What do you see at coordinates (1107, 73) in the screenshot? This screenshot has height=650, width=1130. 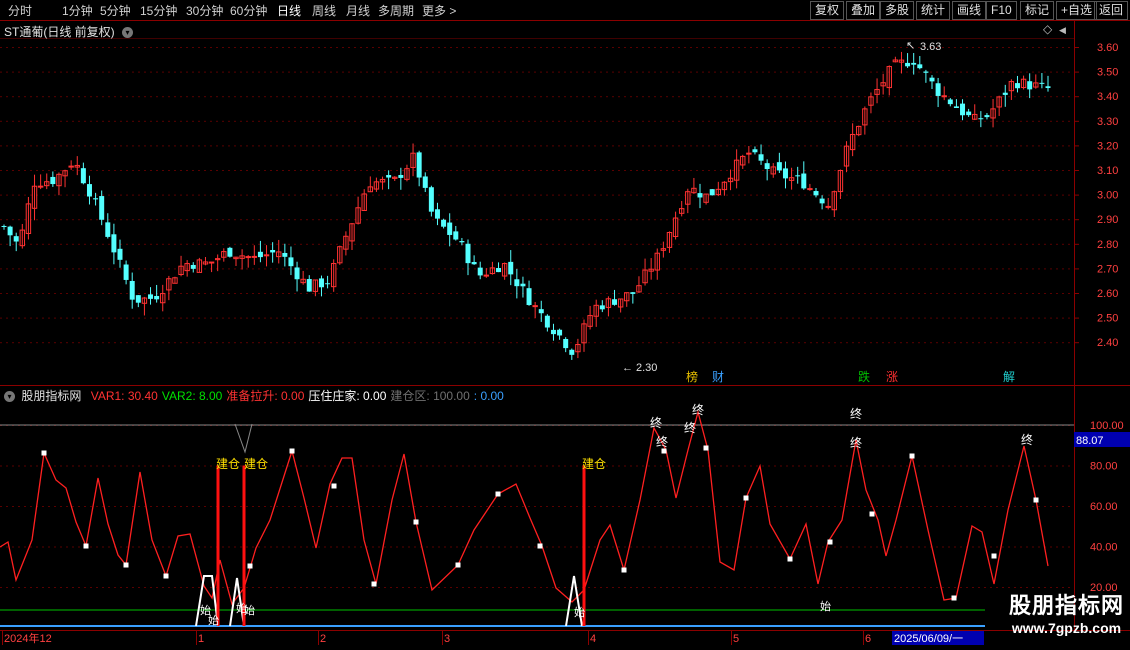 I see `price-tick-label-1: 3.50` at bounding box center [1107, 73].